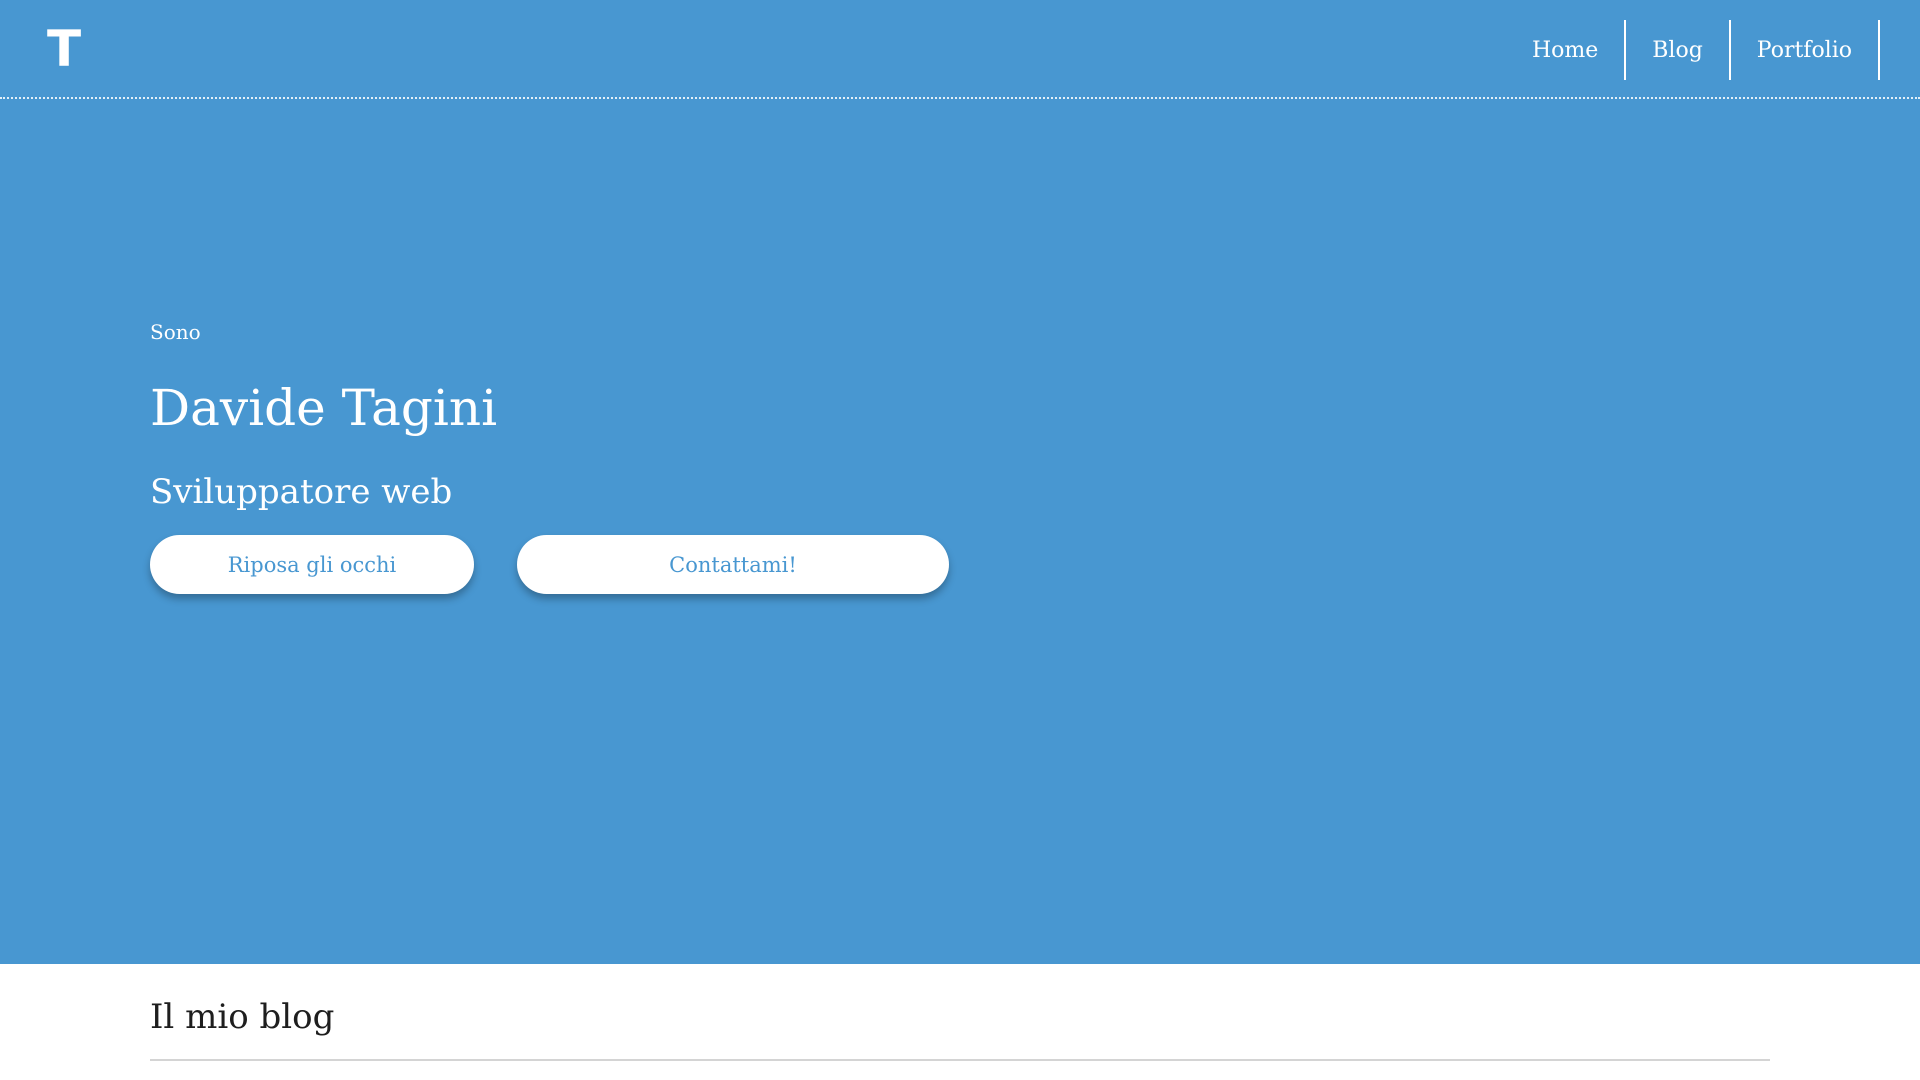 The width and height of the screenshot is (1920, 1080). I want to click on blog-section-title: Il mio blog, so click(242, 1017).